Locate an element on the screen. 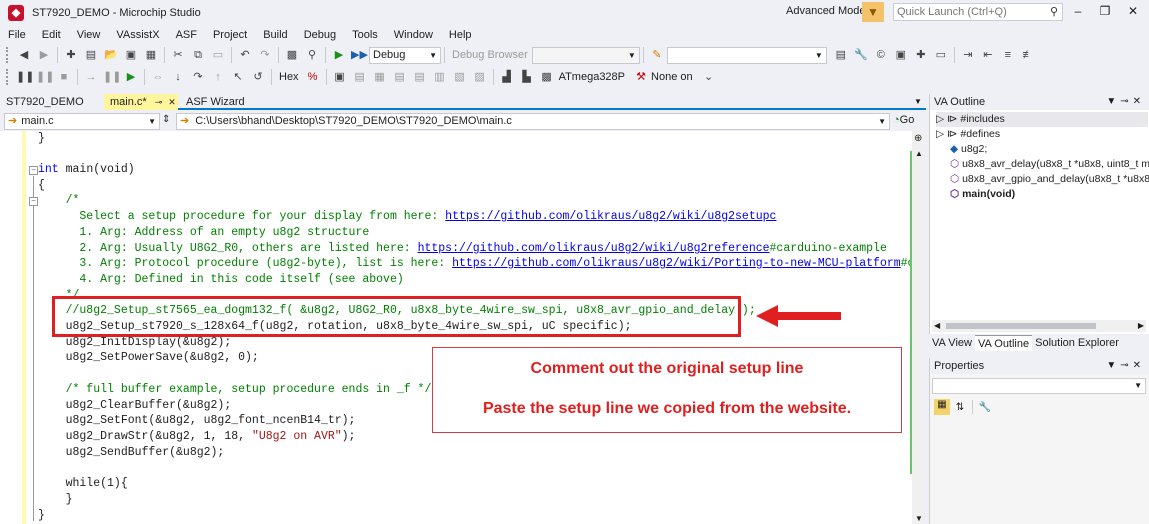 This screenshot has height=524, width=1149. disassembly-icon: ▤ is located at coordinates (360, 77).